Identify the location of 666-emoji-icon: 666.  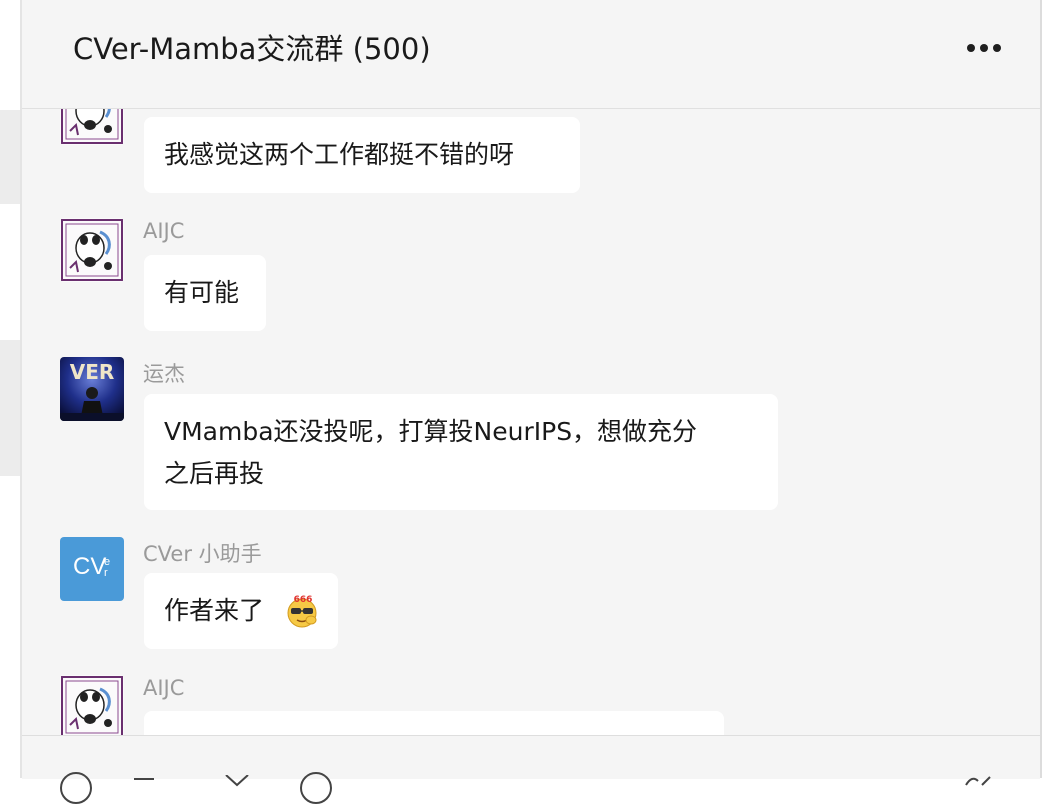
(302, 611).